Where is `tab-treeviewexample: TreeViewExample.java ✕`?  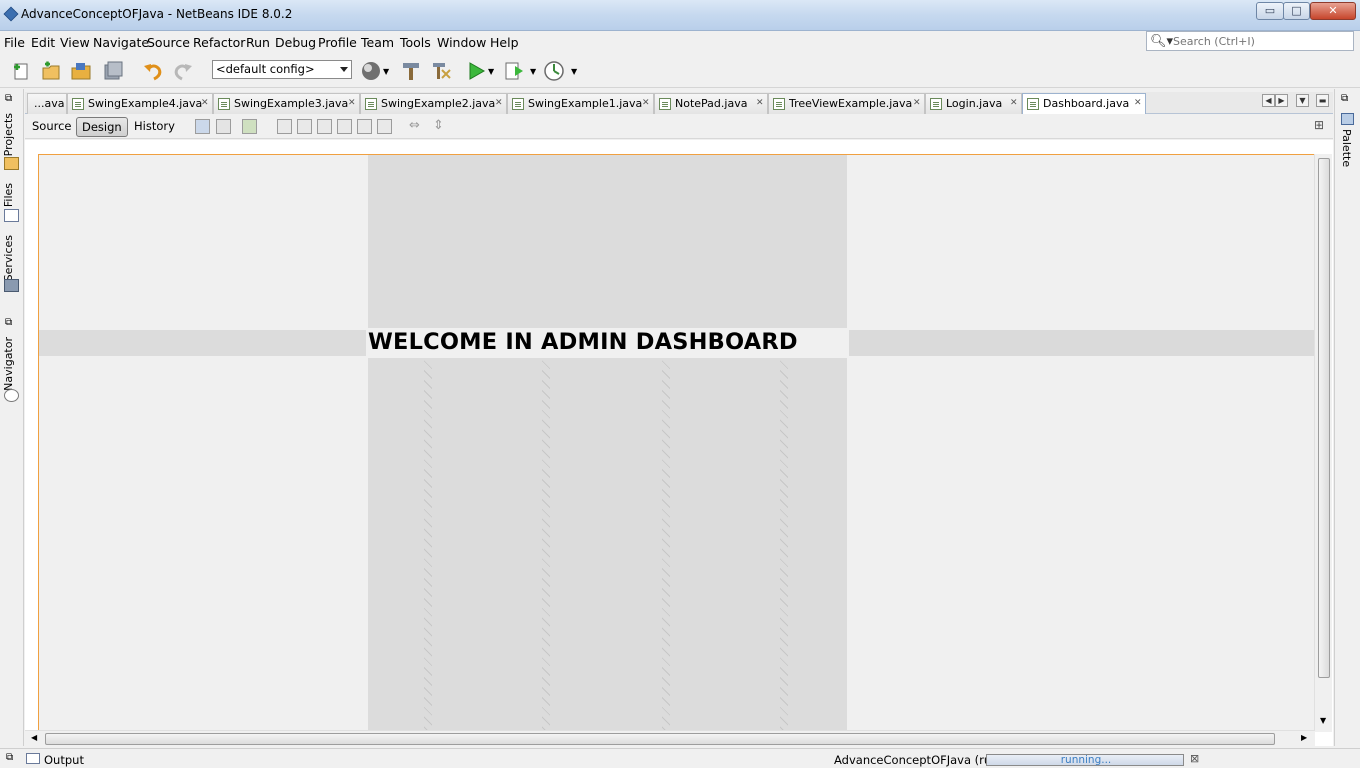
tab-treeviewexample: TreeViewExample.java ✕ is located at coordinates (846, 103).